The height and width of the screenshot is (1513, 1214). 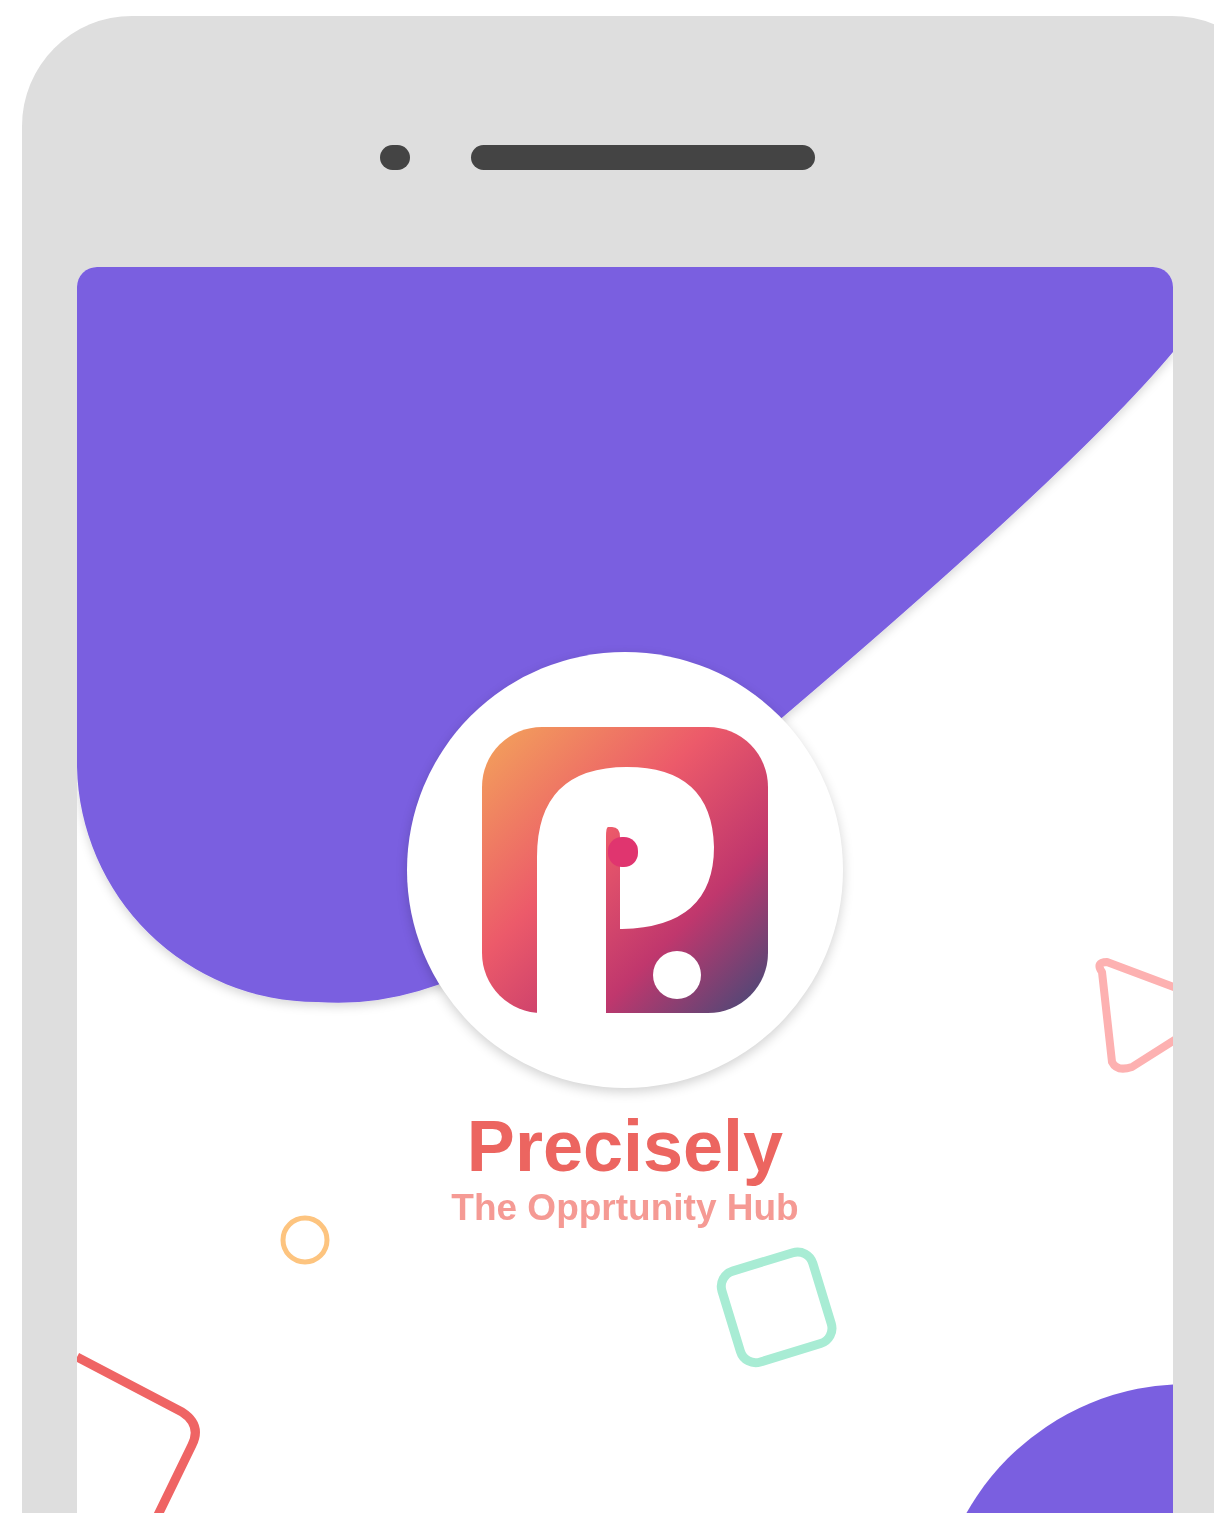 I want to click on app-title: Precisely, so click(x=625, y=1146).